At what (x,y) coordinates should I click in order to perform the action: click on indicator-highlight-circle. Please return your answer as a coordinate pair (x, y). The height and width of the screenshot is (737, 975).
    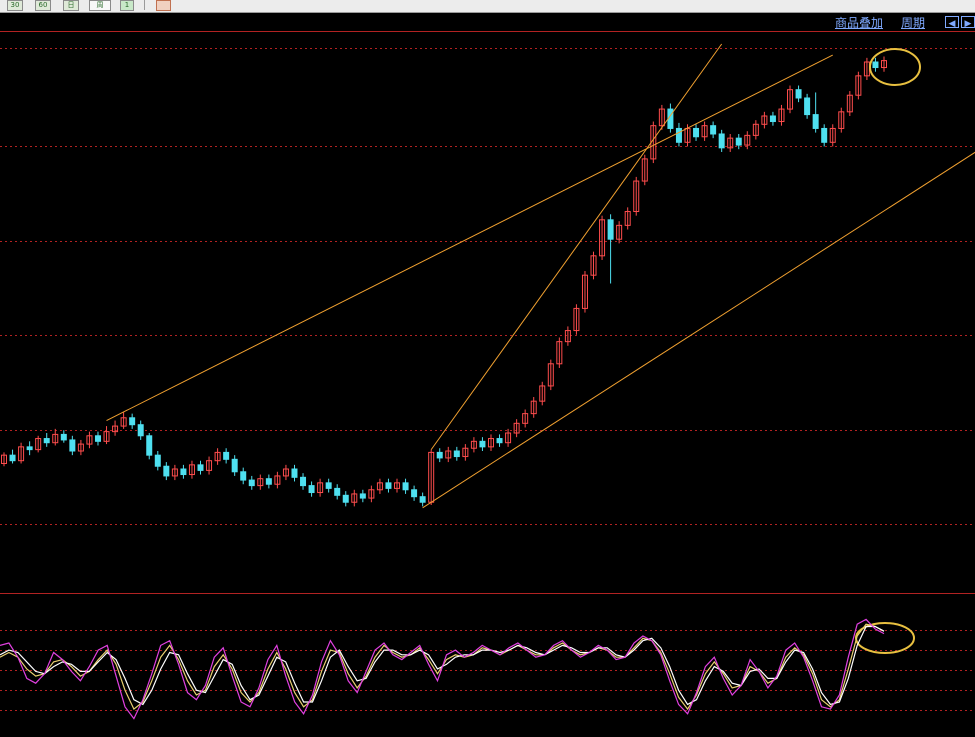
    Looking at the image, I should click on (885, 638).